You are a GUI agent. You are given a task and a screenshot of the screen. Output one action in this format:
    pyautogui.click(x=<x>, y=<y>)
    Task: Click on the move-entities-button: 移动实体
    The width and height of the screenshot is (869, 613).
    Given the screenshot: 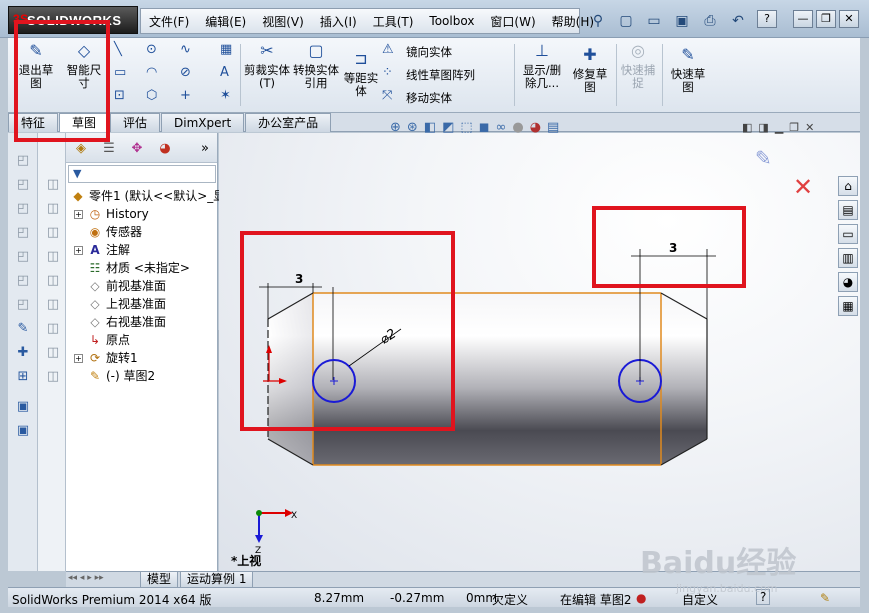 What is the action you would take?
    pyautogui.click(x=429, y=98)
    